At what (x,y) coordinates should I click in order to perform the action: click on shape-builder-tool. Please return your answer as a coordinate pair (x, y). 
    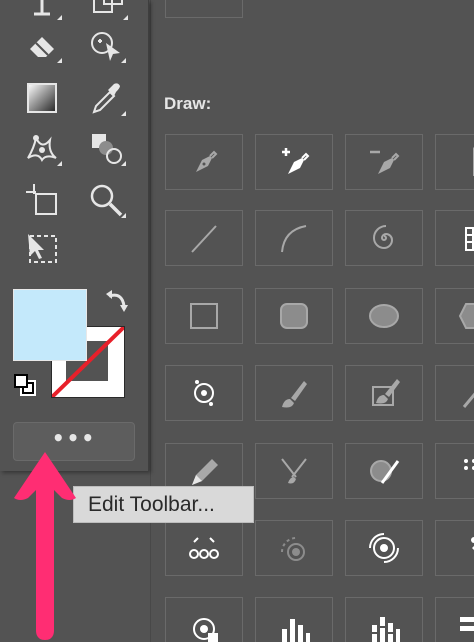
    Looking at the image, I should click on (106, 45).